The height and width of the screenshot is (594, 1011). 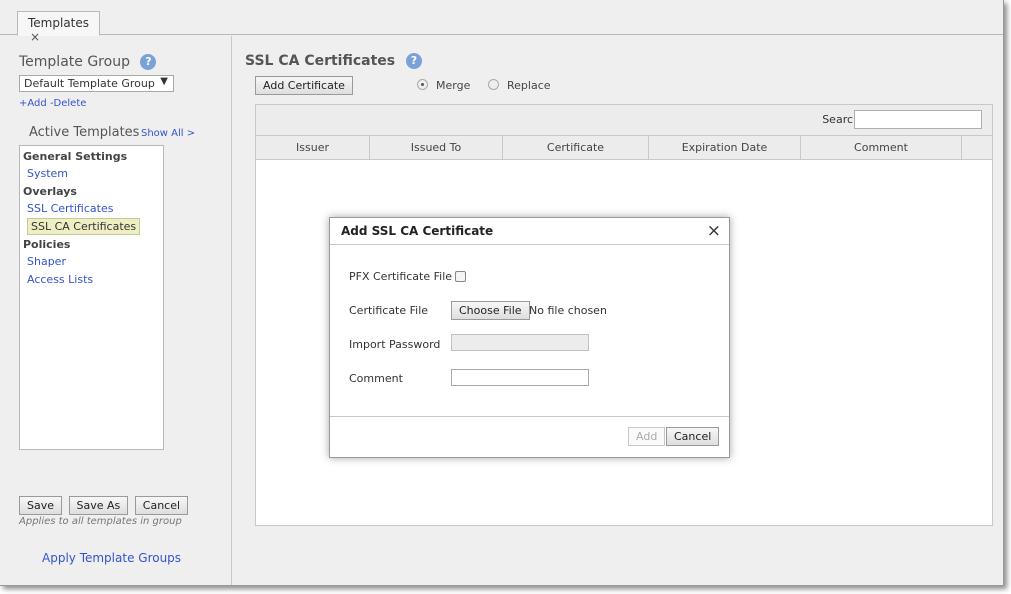 I want to click on template-group-heading: Template Group ?, so click(x=88, y=62).